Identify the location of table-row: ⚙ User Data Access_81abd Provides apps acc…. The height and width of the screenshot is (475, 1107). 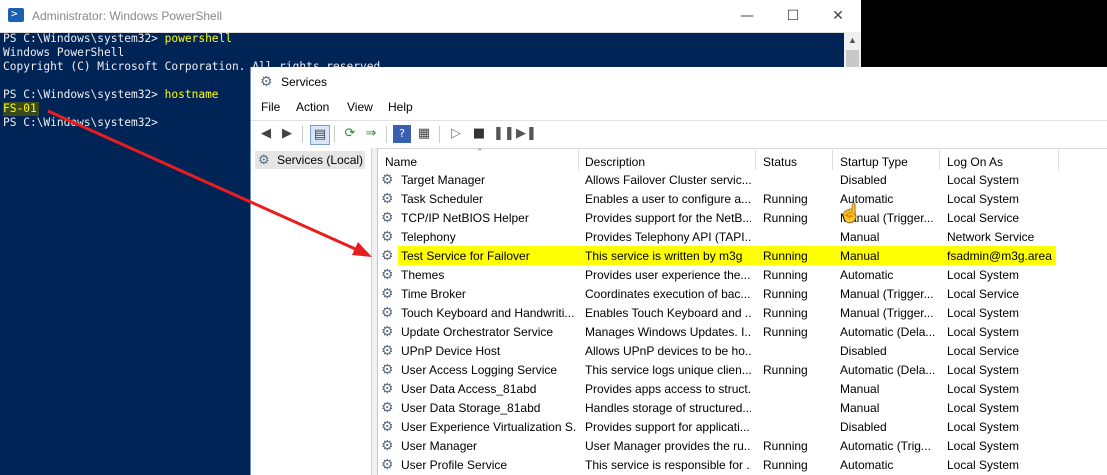
(742, 388).